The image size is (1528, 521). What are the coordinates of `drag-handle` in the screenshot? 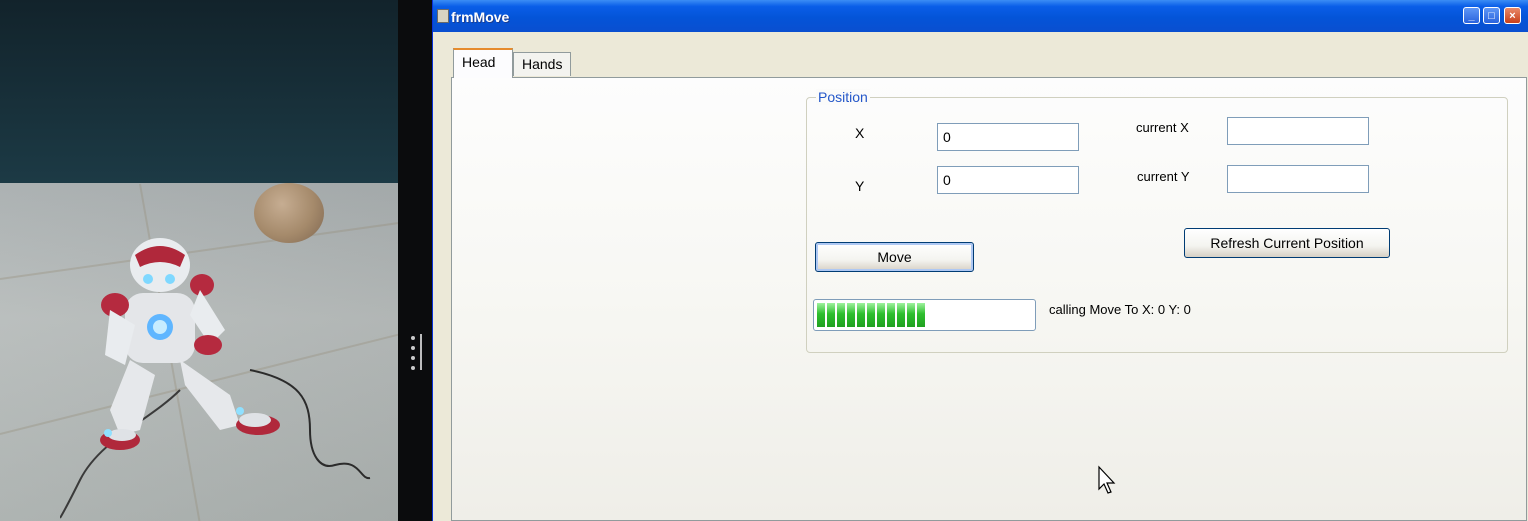 It's located at (414, 353).